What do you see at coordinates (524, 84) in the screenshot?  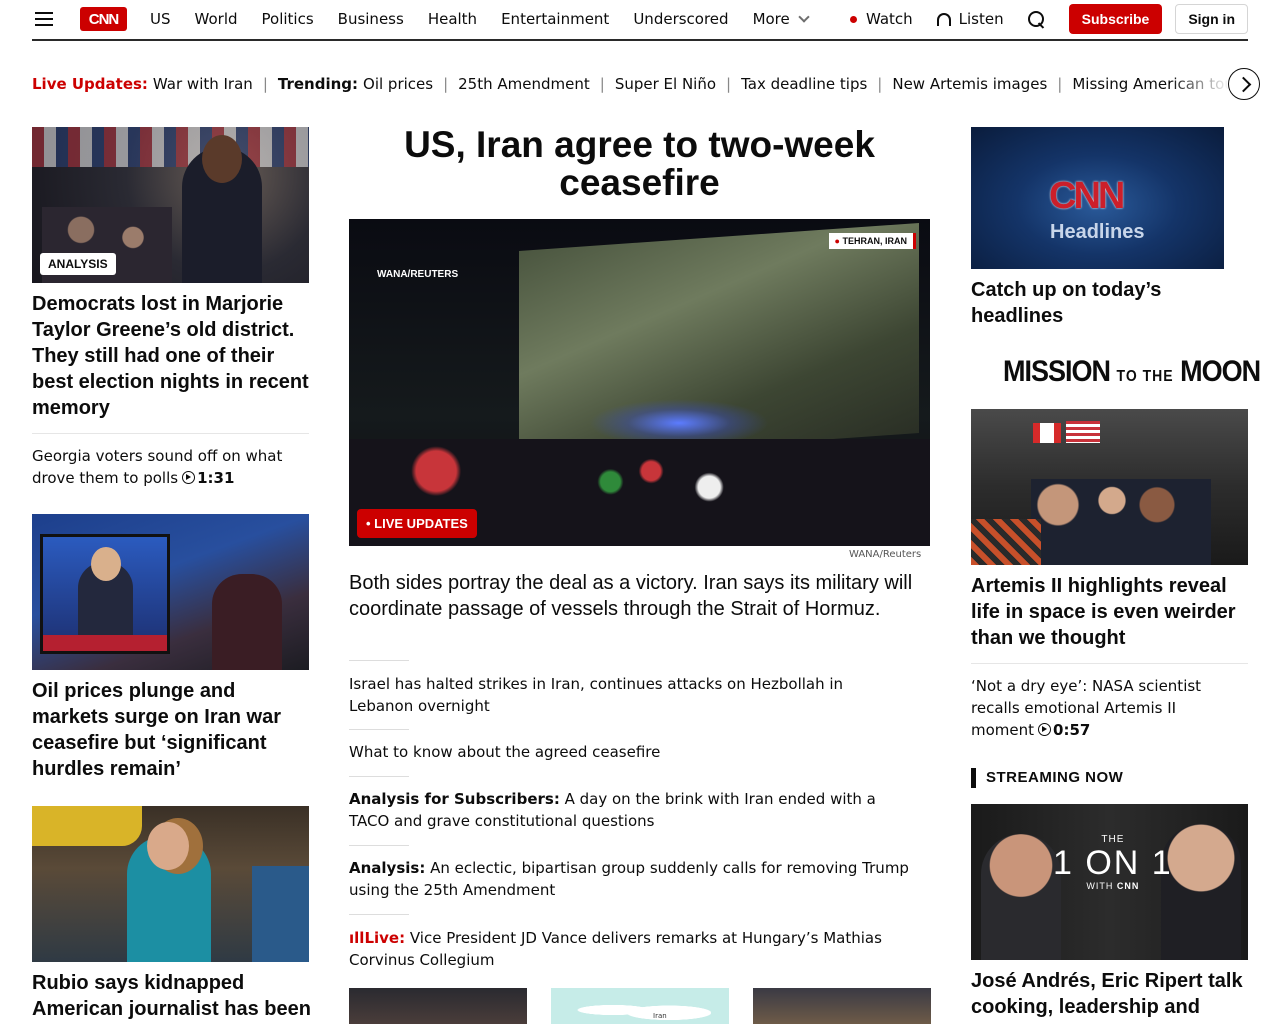 I see `trending-link-25th: 25th Amendment` at bounding box center [524, 84].